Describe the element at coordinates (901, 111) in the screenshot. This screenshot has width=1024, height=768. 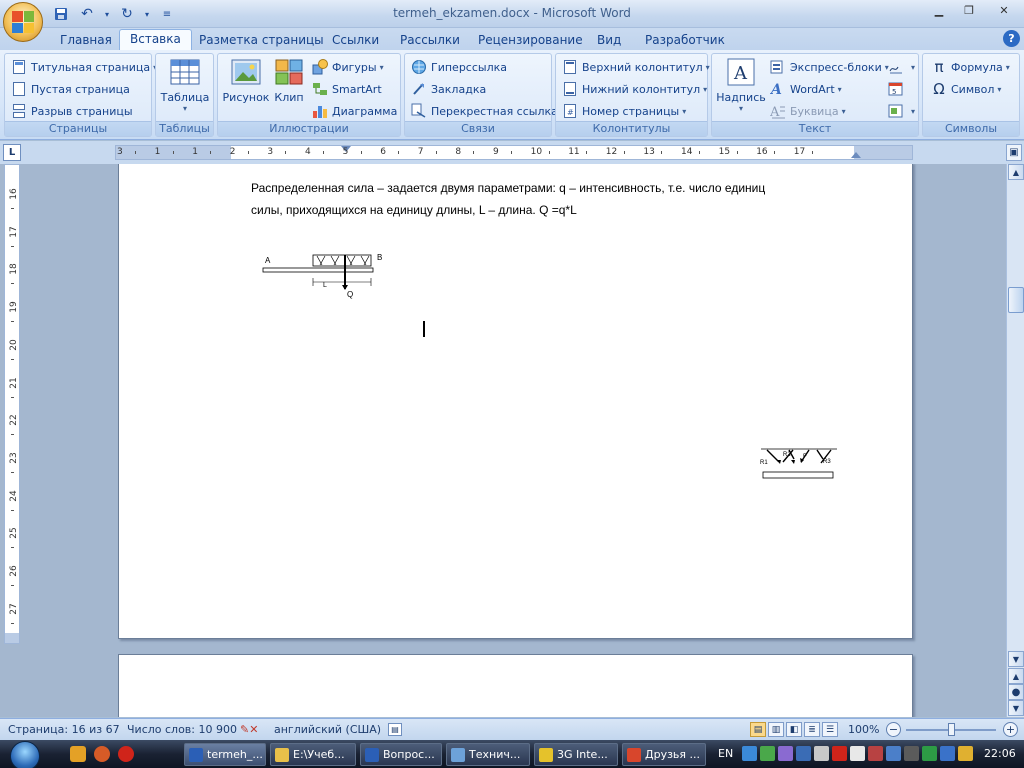
I see `object-button: ▾` at that location.